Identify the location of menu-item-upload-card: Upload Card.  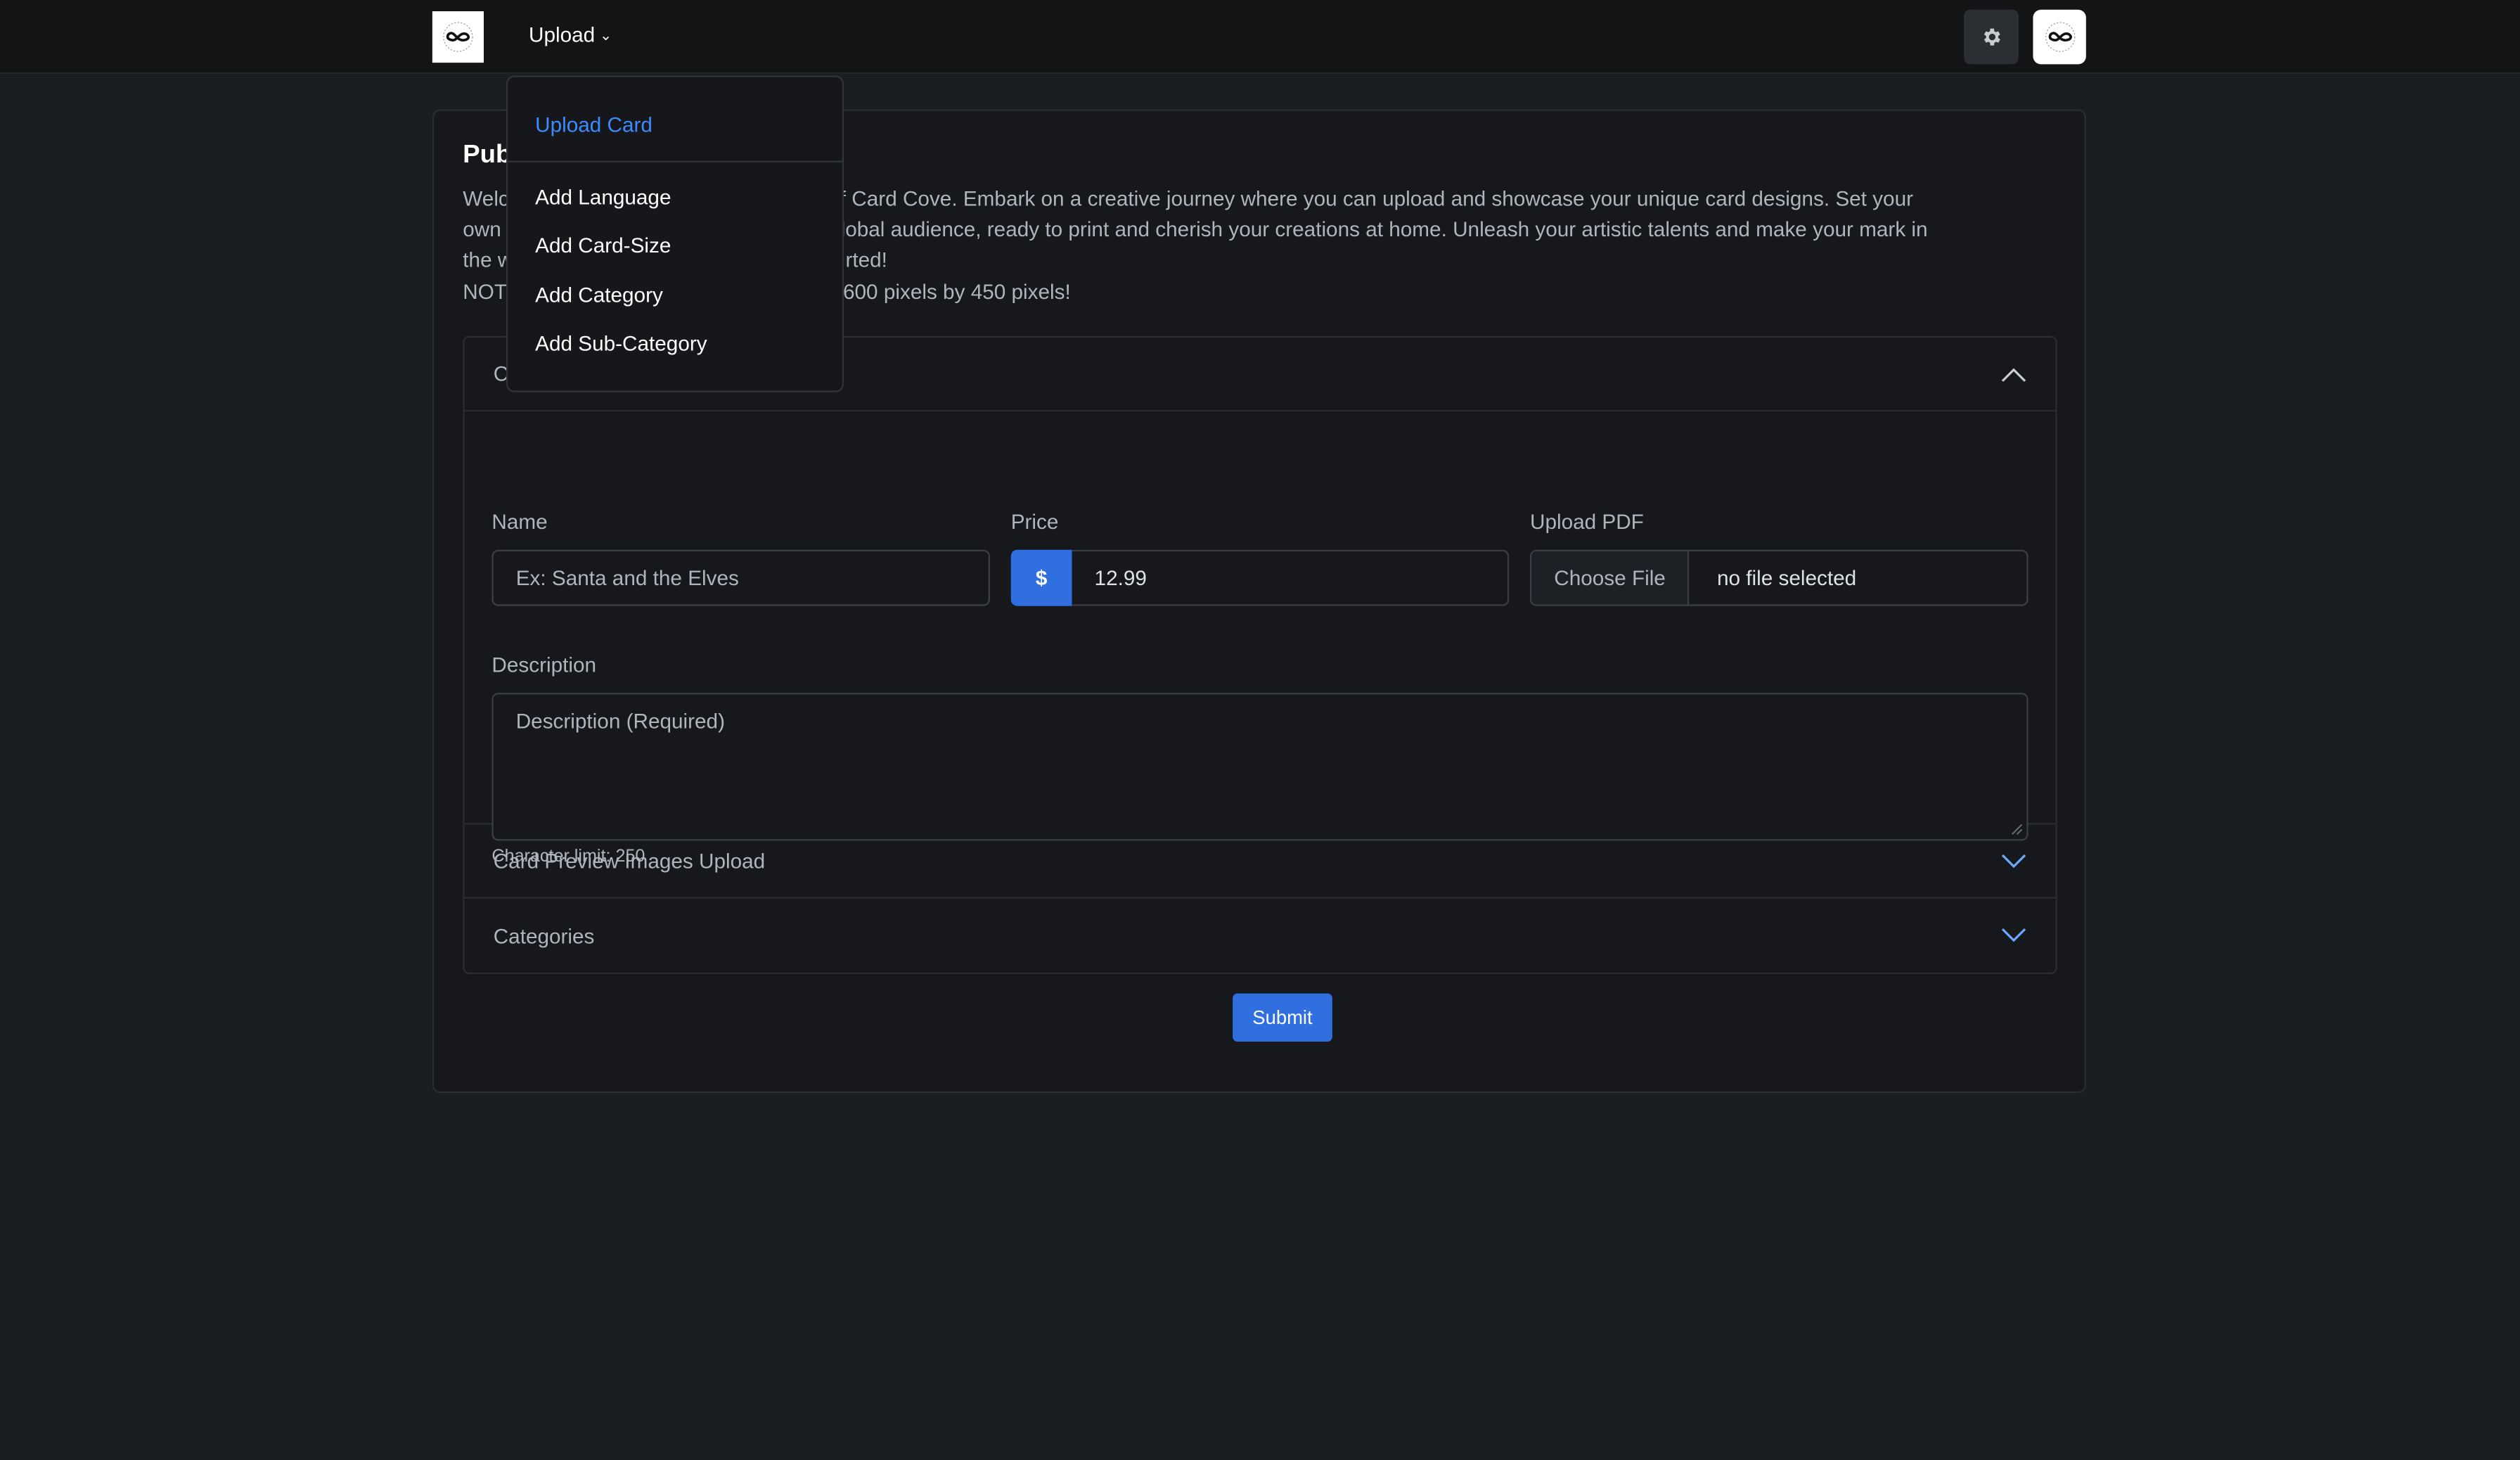
(593, 124).